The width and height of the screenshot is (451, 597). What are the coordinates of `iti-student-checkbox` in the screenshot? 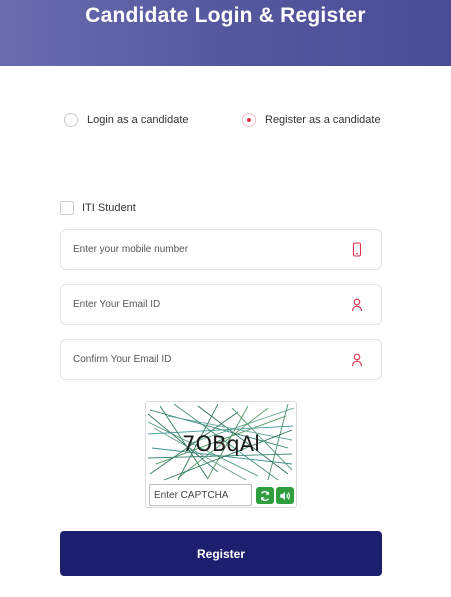 It's located at (67, 207).